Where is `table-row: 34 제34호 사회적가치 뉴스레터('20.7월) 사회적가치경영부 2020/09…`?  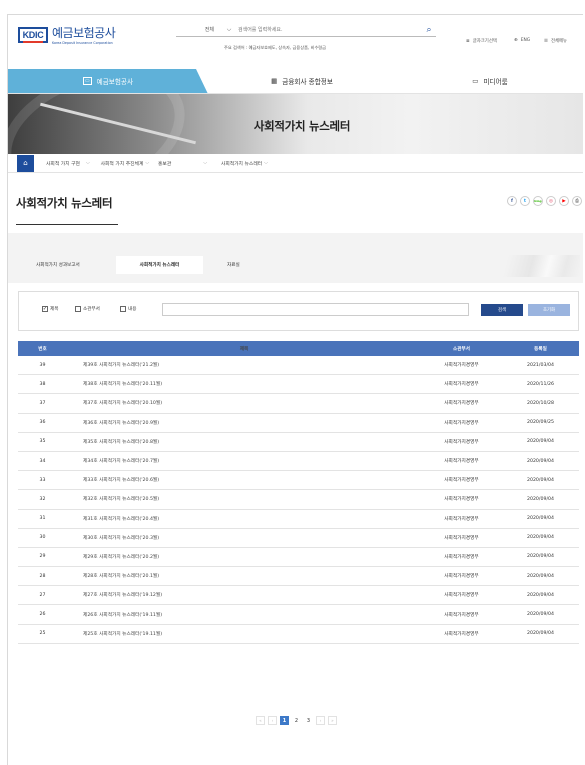 table-row: 34 제34호 사회적가치 뉴스레터('20.7월) 사회적가치경영부 2020/09… is located at coordinates (298, 462).